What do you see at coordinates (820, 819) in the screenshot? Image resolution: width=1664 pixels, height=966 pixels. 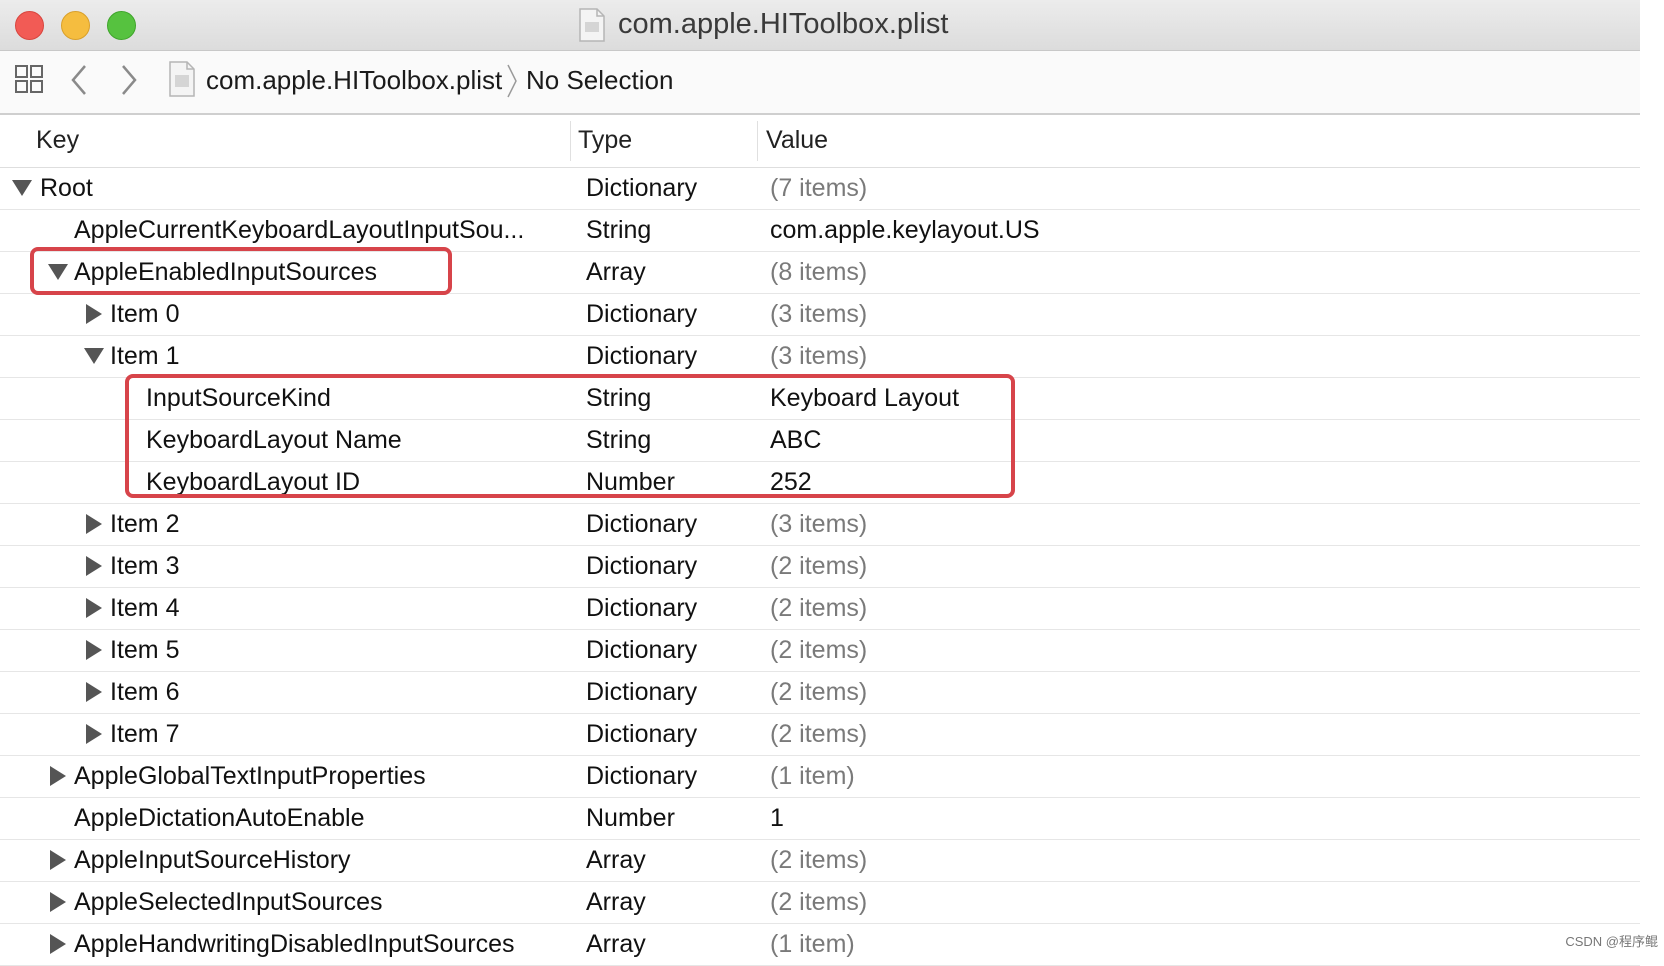 I see `table-row: AppleDictationAutoEnable Number 1` at bounding box center [820, 819].